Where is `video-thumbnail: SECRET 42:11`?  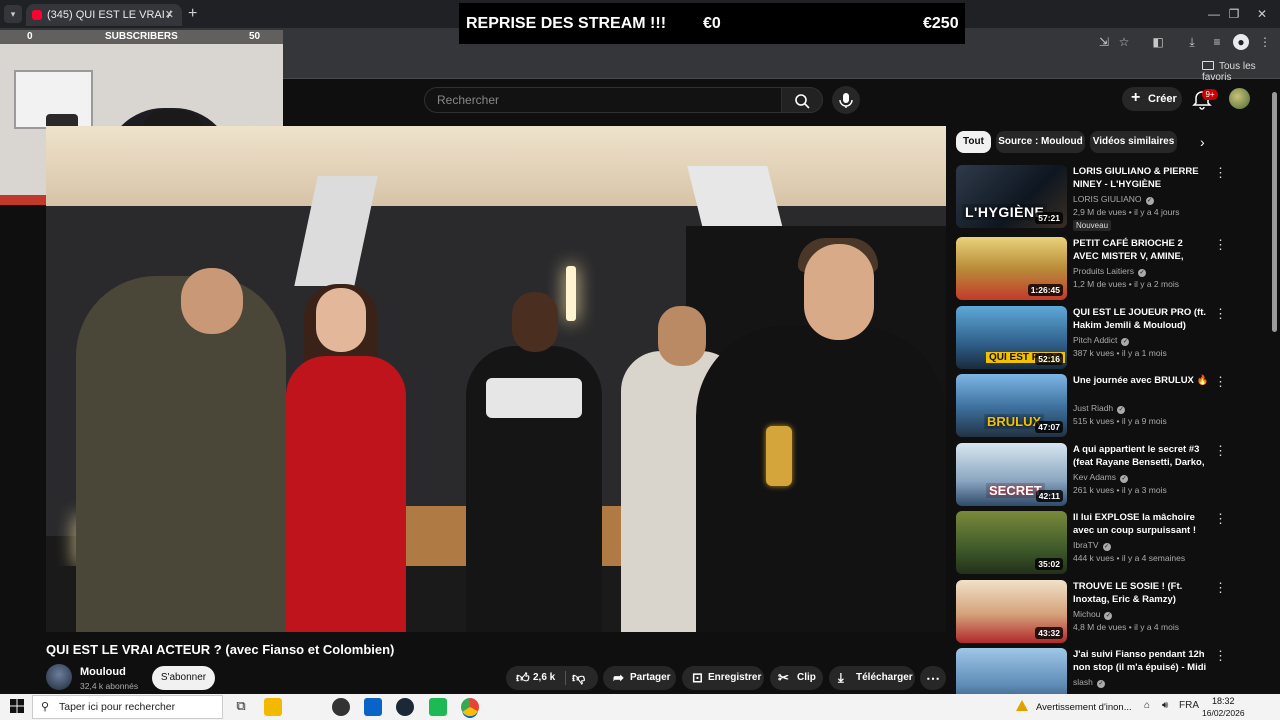
video-thumbnail: SECRET 42:11 is located at coordinates (1011, 474).